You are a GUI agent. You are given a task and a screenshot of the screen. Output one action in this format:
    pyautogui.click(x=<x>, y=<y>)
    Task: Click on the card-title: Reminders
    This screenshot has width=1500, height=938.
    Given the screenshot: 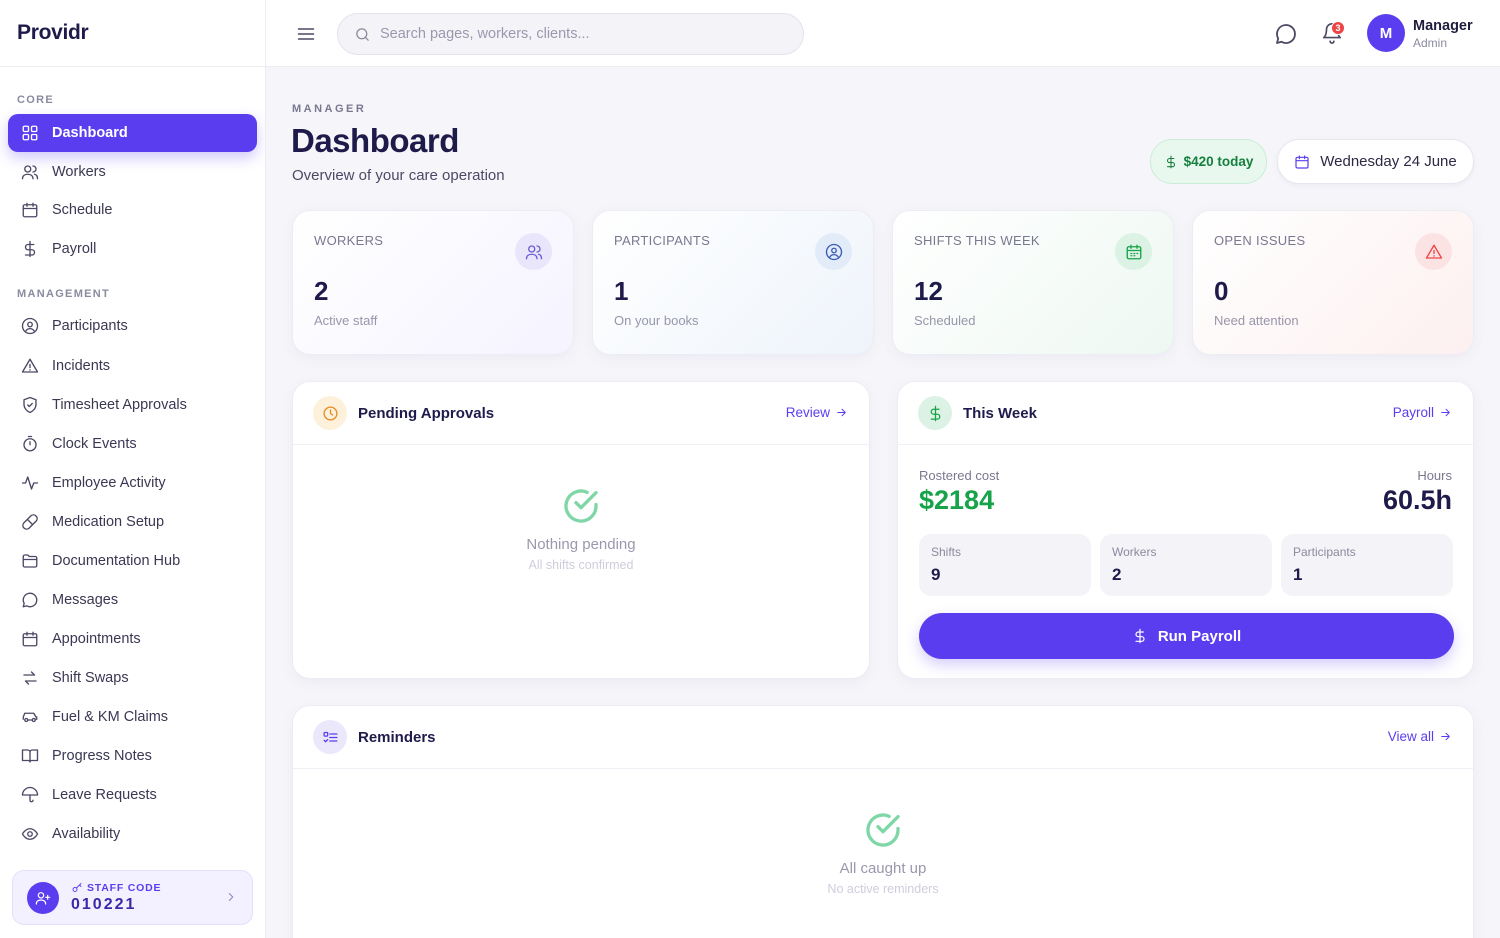 What is the action you would take?
    pyautogui.click(x=397, y=737)
    